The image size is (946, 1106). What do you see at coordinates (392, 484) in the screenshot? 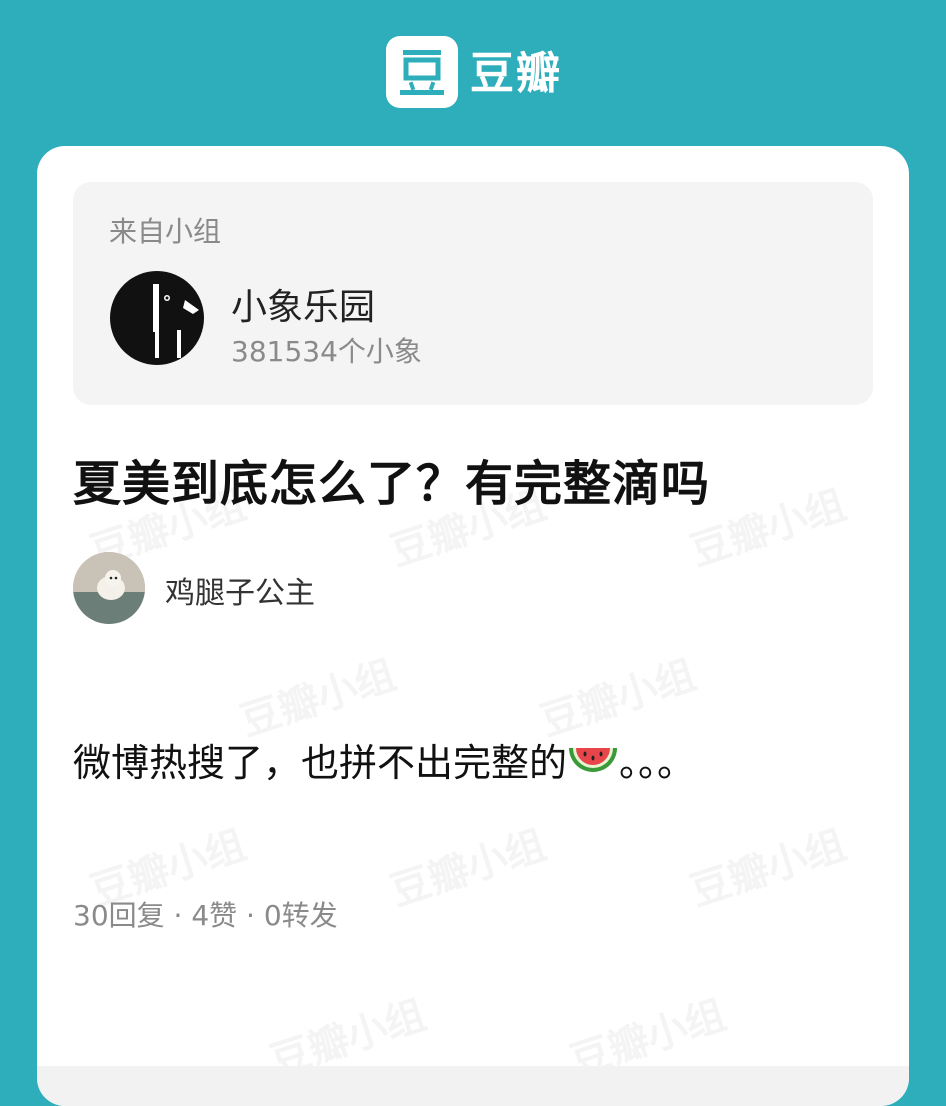
I see `post-title: 夏美到底怎么了？有完整滴吗` at bounding box center [392, 484].